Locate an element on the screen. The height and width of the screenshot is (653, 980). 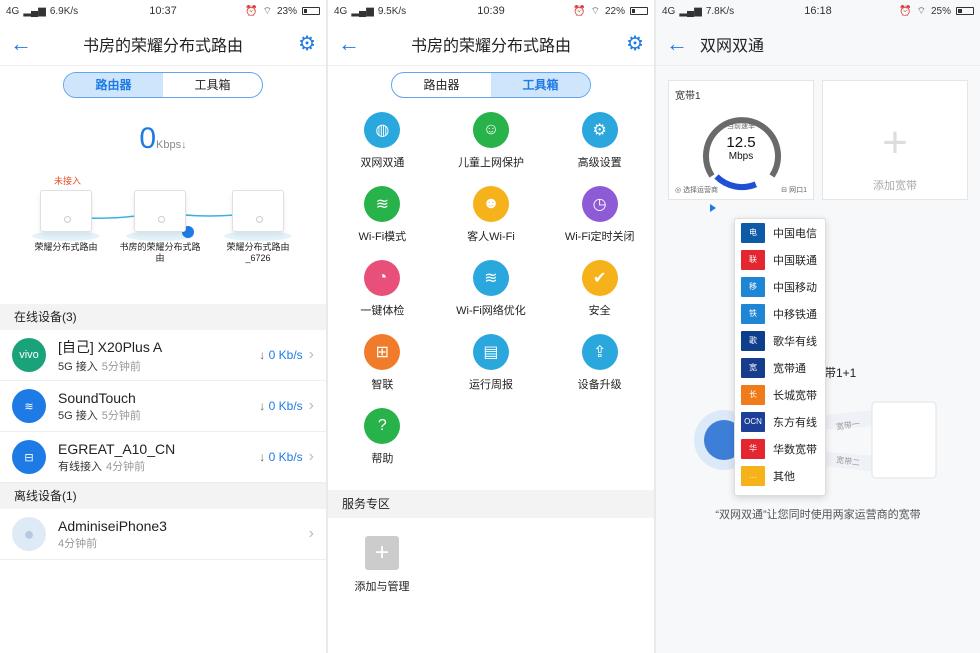
router-label: 荣耀分布式路由_6726 is located at coordinates (258, 252).